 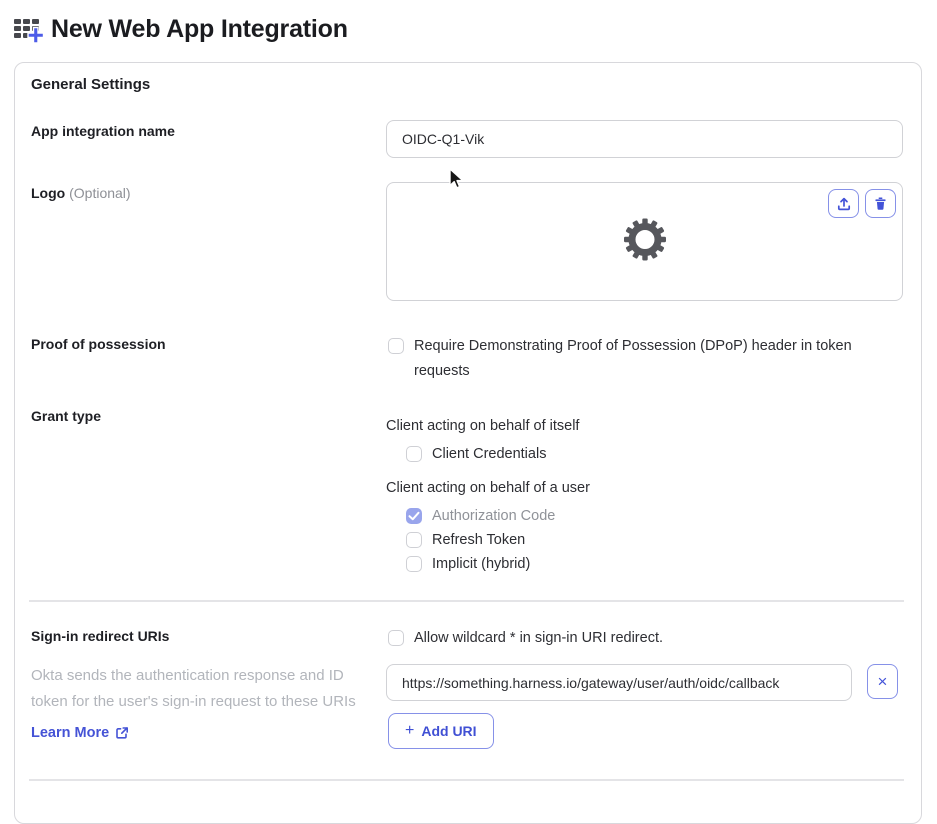 What do you see at coordinates (619, 682) in the screenshot?
I see `redirect-uri-input` at bounding box center [619, 682].